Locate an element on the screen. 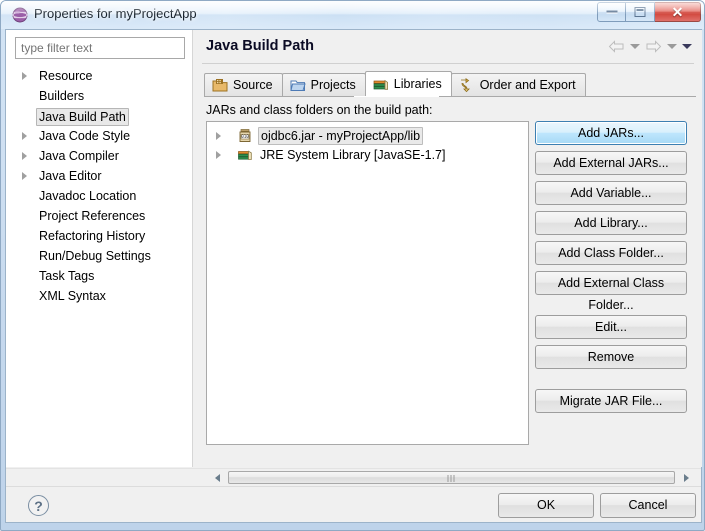 This screenshot has width=705, height=531. back-arrow-icon is located at coordinates (616, 46).